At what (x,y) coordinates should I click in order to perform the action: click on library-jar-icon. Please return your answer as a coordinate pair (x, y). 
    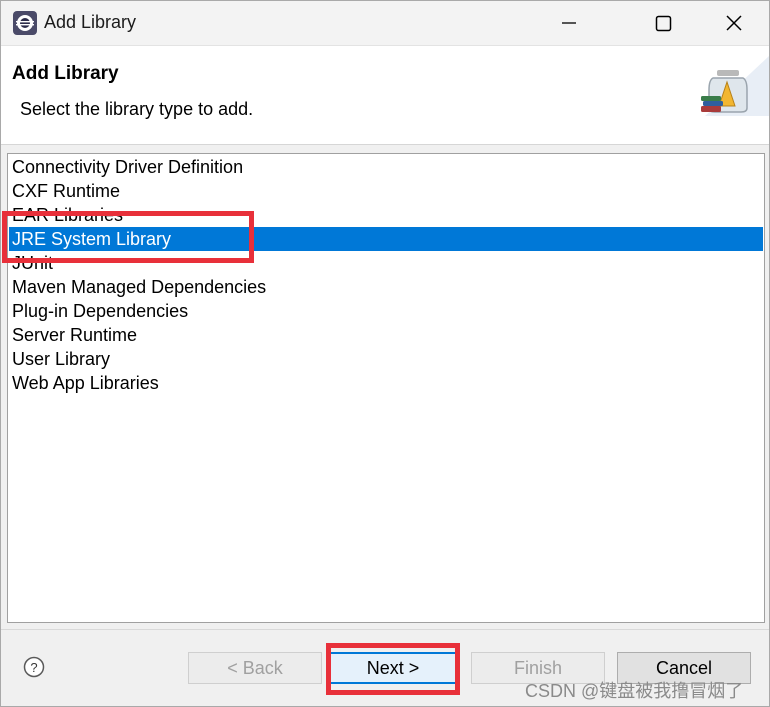
    Looking at the image, I should click on (735, 86).